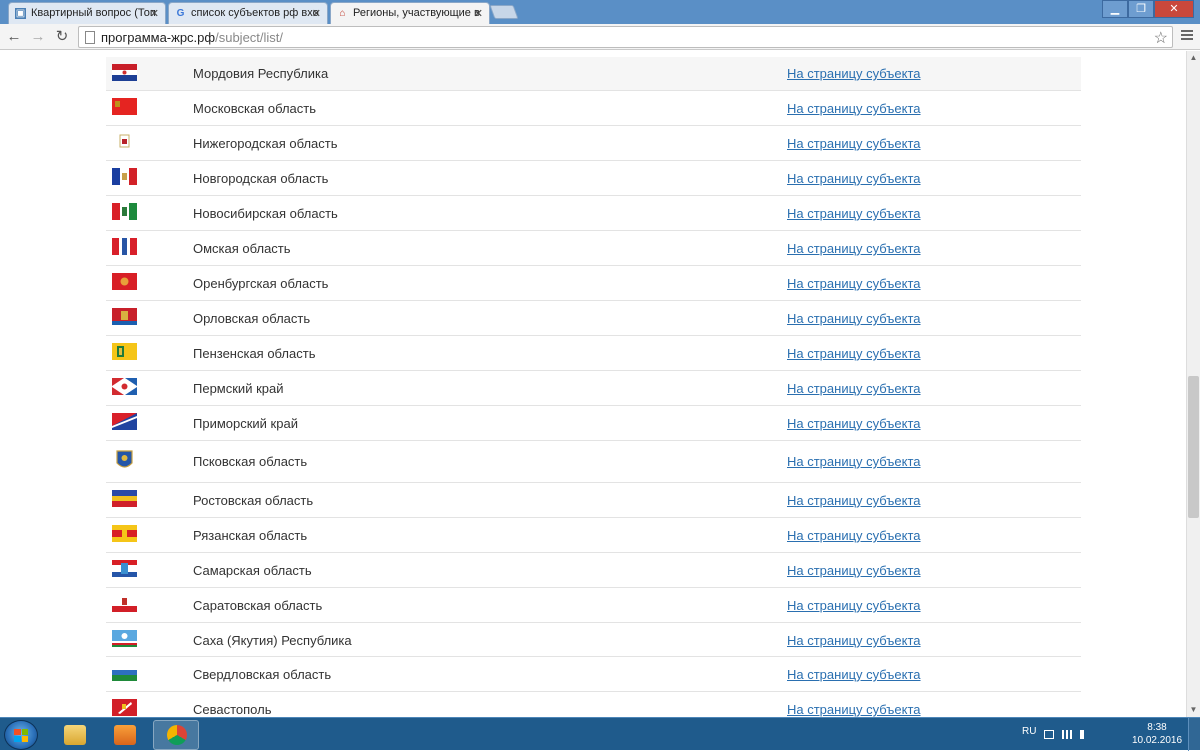 This screenshot has height=751, width=1200. I want to click on table-row: Московская область На страницу субъекта, so click(593, 108).